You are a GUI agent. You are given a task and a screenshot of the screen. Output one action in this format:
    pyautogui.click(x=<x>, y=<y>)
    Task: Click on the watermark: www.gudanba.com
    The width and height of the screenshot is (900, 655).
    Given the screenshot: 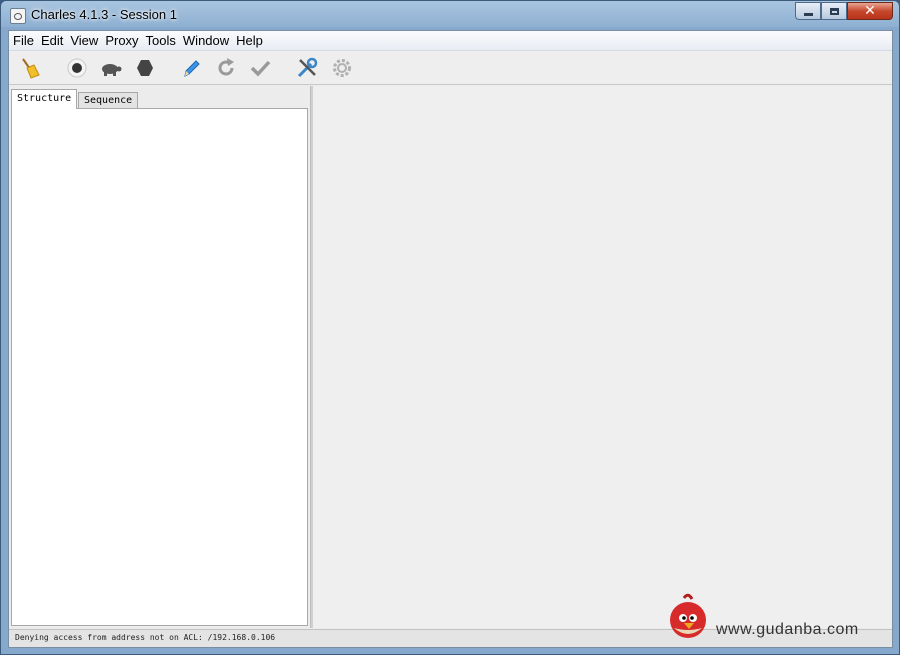 What is the action you would take?
    pyautogui.click(x=779, y=618)
    